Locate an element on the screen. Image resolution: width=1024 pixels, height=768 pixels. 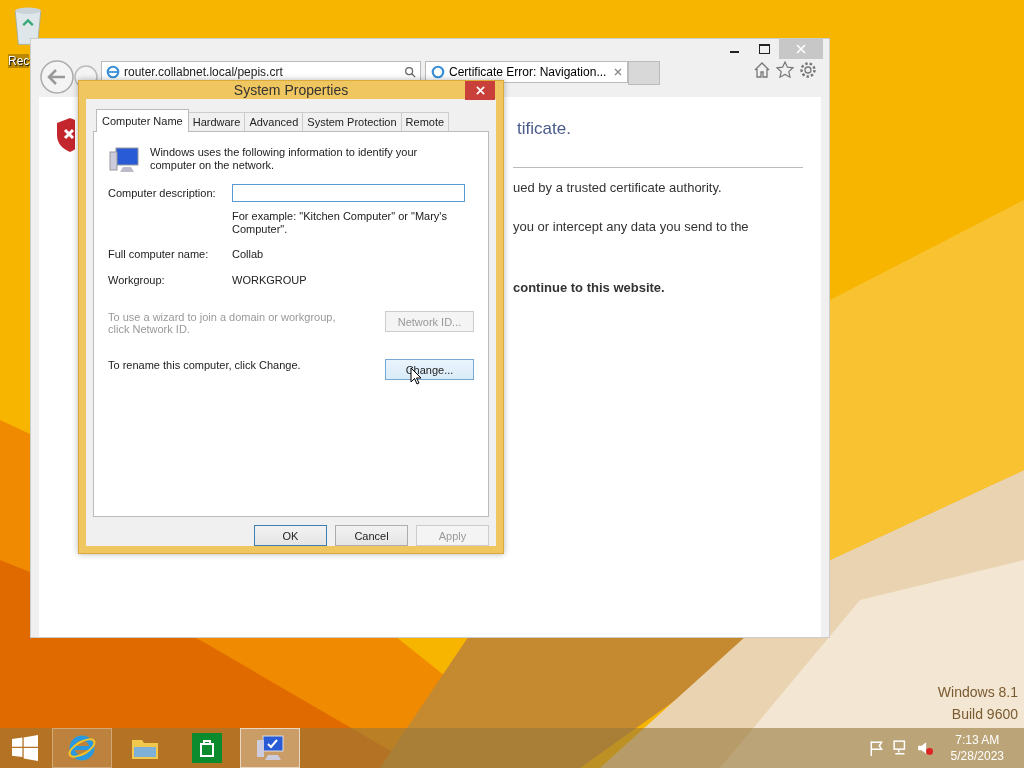
globe-e-icon is located at coordinates (82, 748).